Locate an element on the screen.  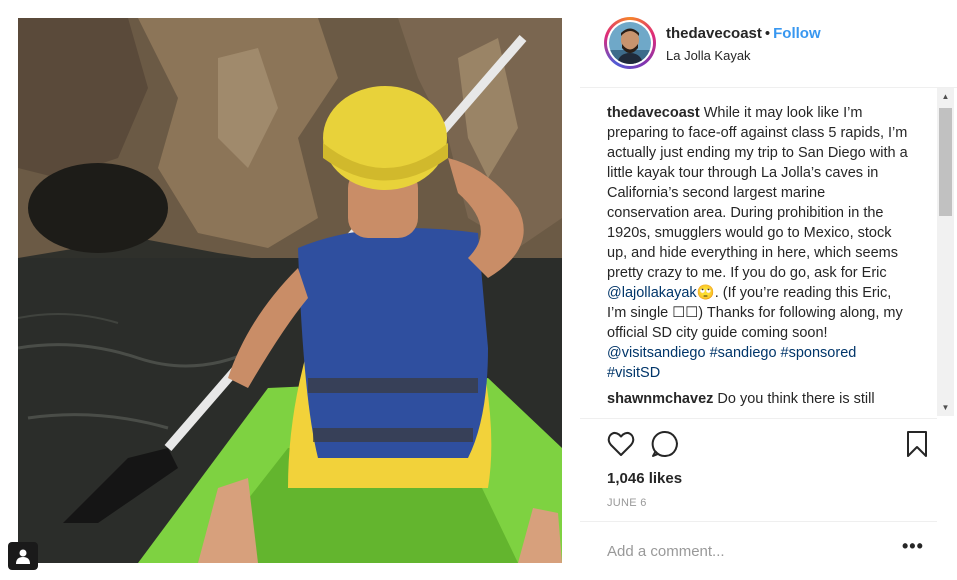
comment-item: shawnmchavez Do you think there is still is located at coordinates (758, 399).